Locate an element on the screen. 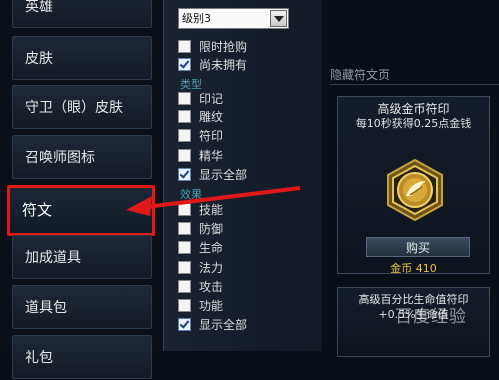  watermark: 百度经验 is located at coordinates (431, 317).